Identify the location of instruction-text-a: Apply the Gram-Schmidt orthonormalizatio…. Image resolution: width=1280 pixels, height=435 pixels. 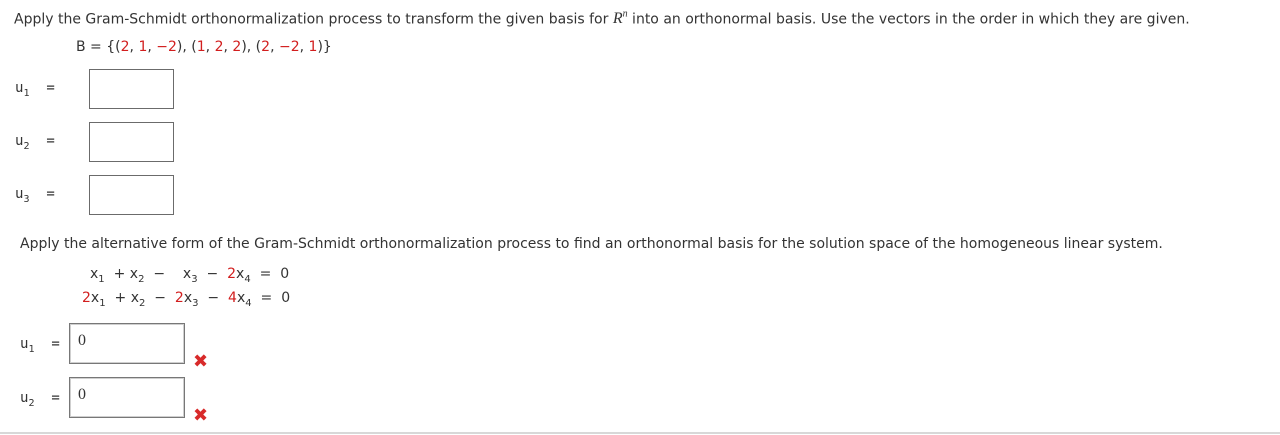
(313, 19).